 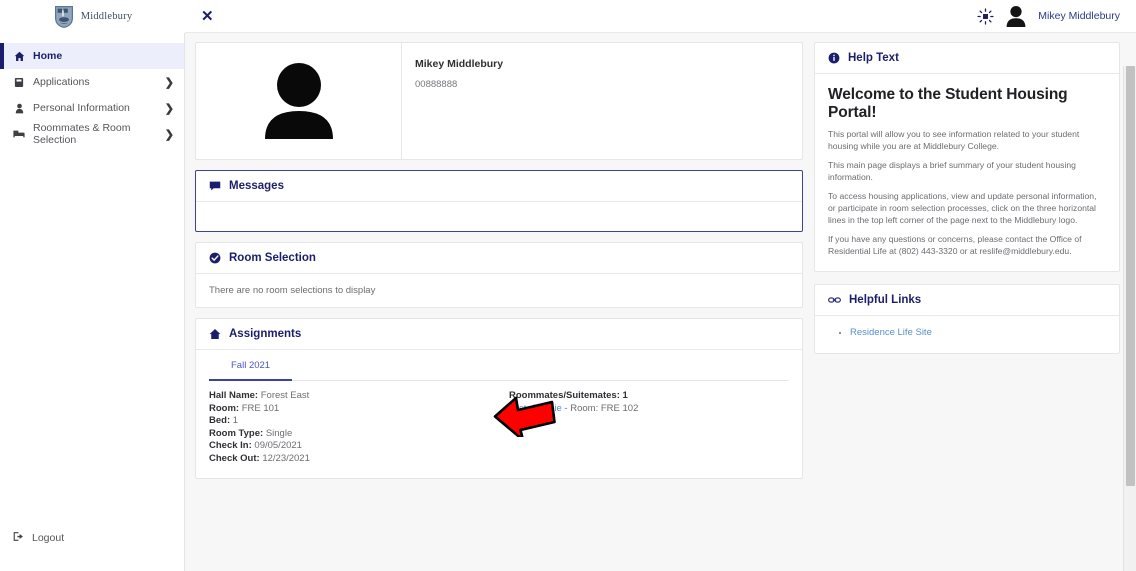 I want to click on middlebury-crest-icon, so click(x=63, y=16).